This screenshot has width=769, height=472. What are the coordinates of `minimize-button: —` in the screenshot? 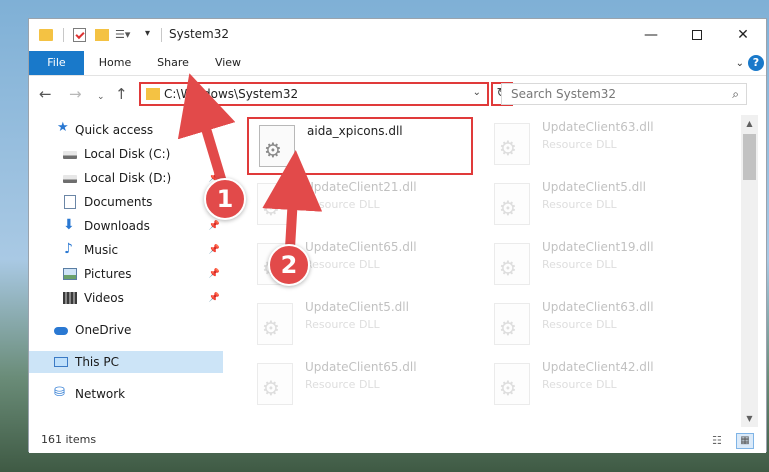 It's located at (651, 35).